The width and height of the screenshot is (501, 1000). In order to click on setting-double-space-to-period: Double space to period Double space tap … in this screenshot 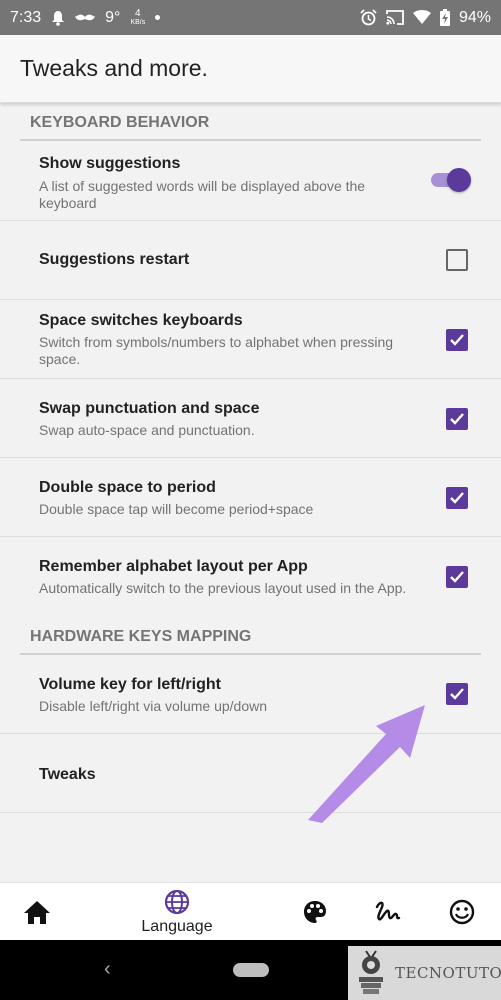, I will do `click(250, 497)`.